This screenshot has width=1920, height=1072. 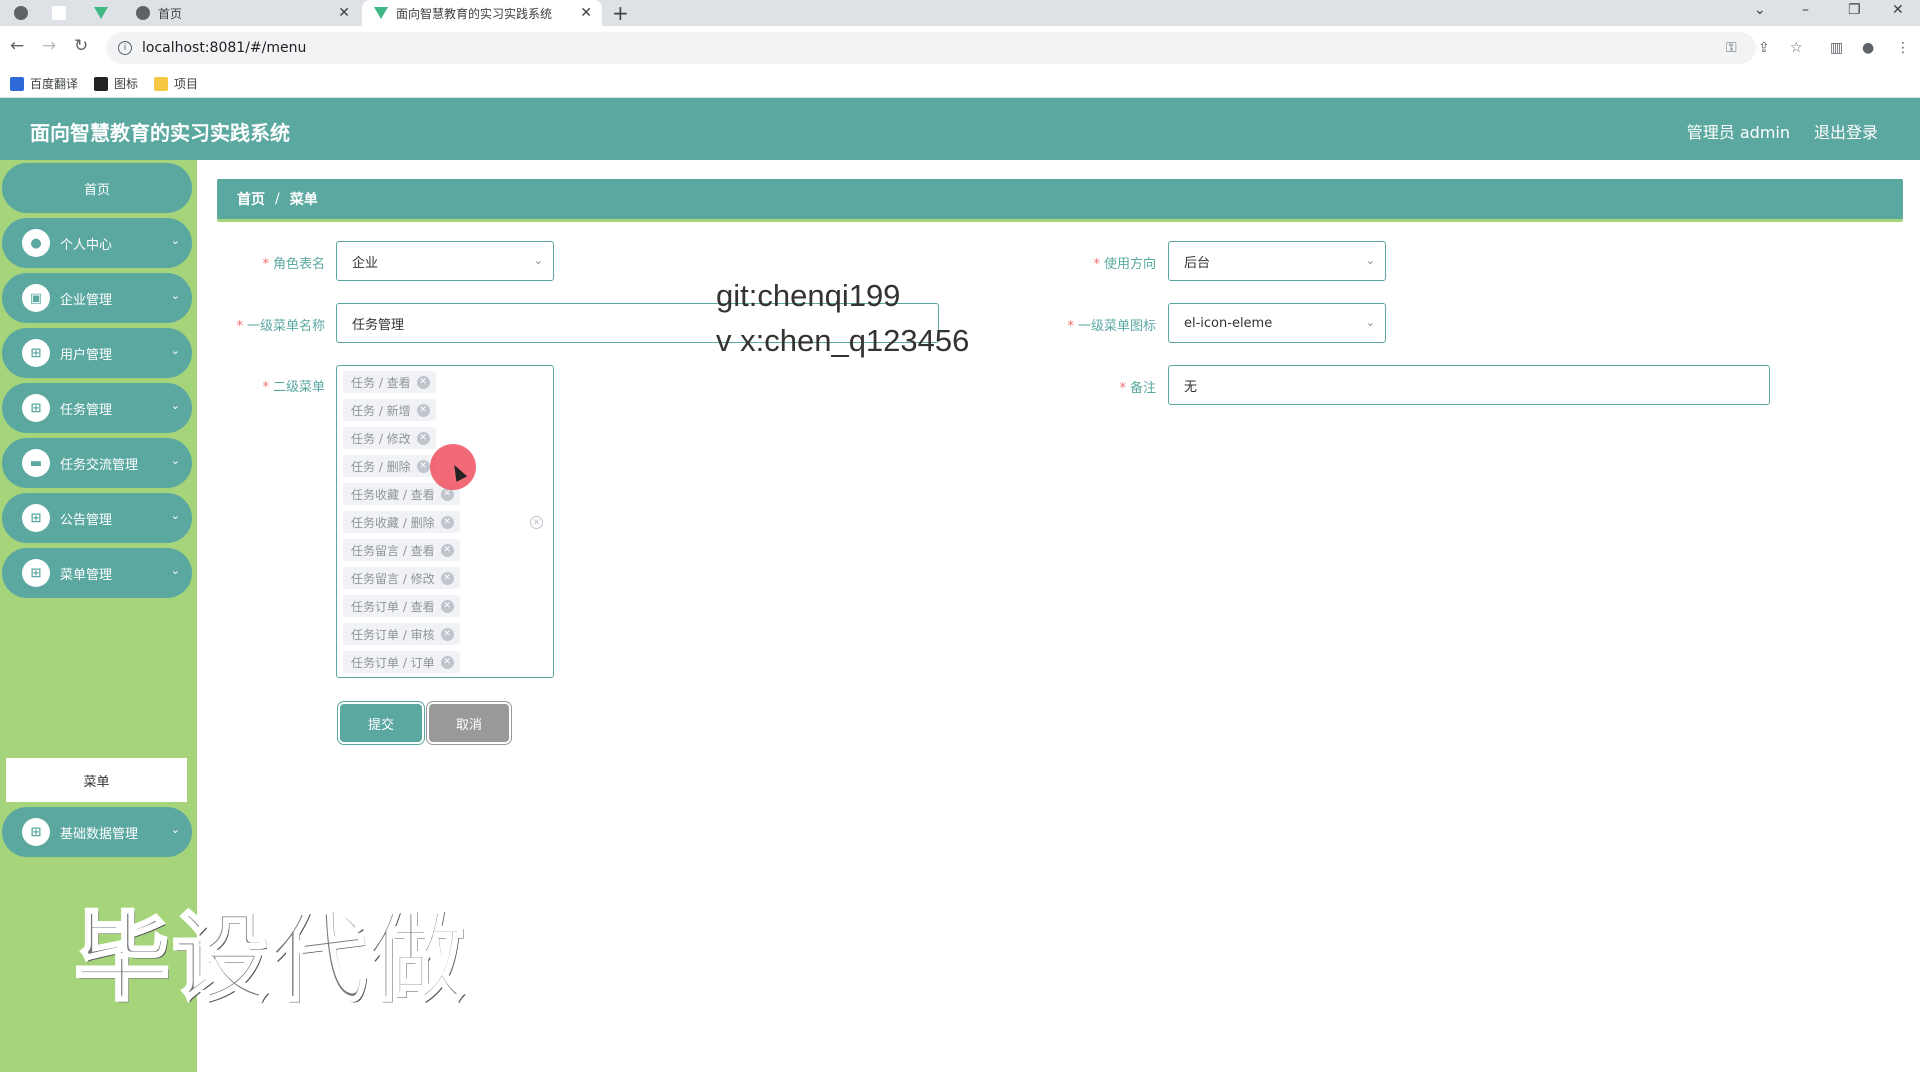 I want to click on blank-page-icon, so click(x=59, y=13).